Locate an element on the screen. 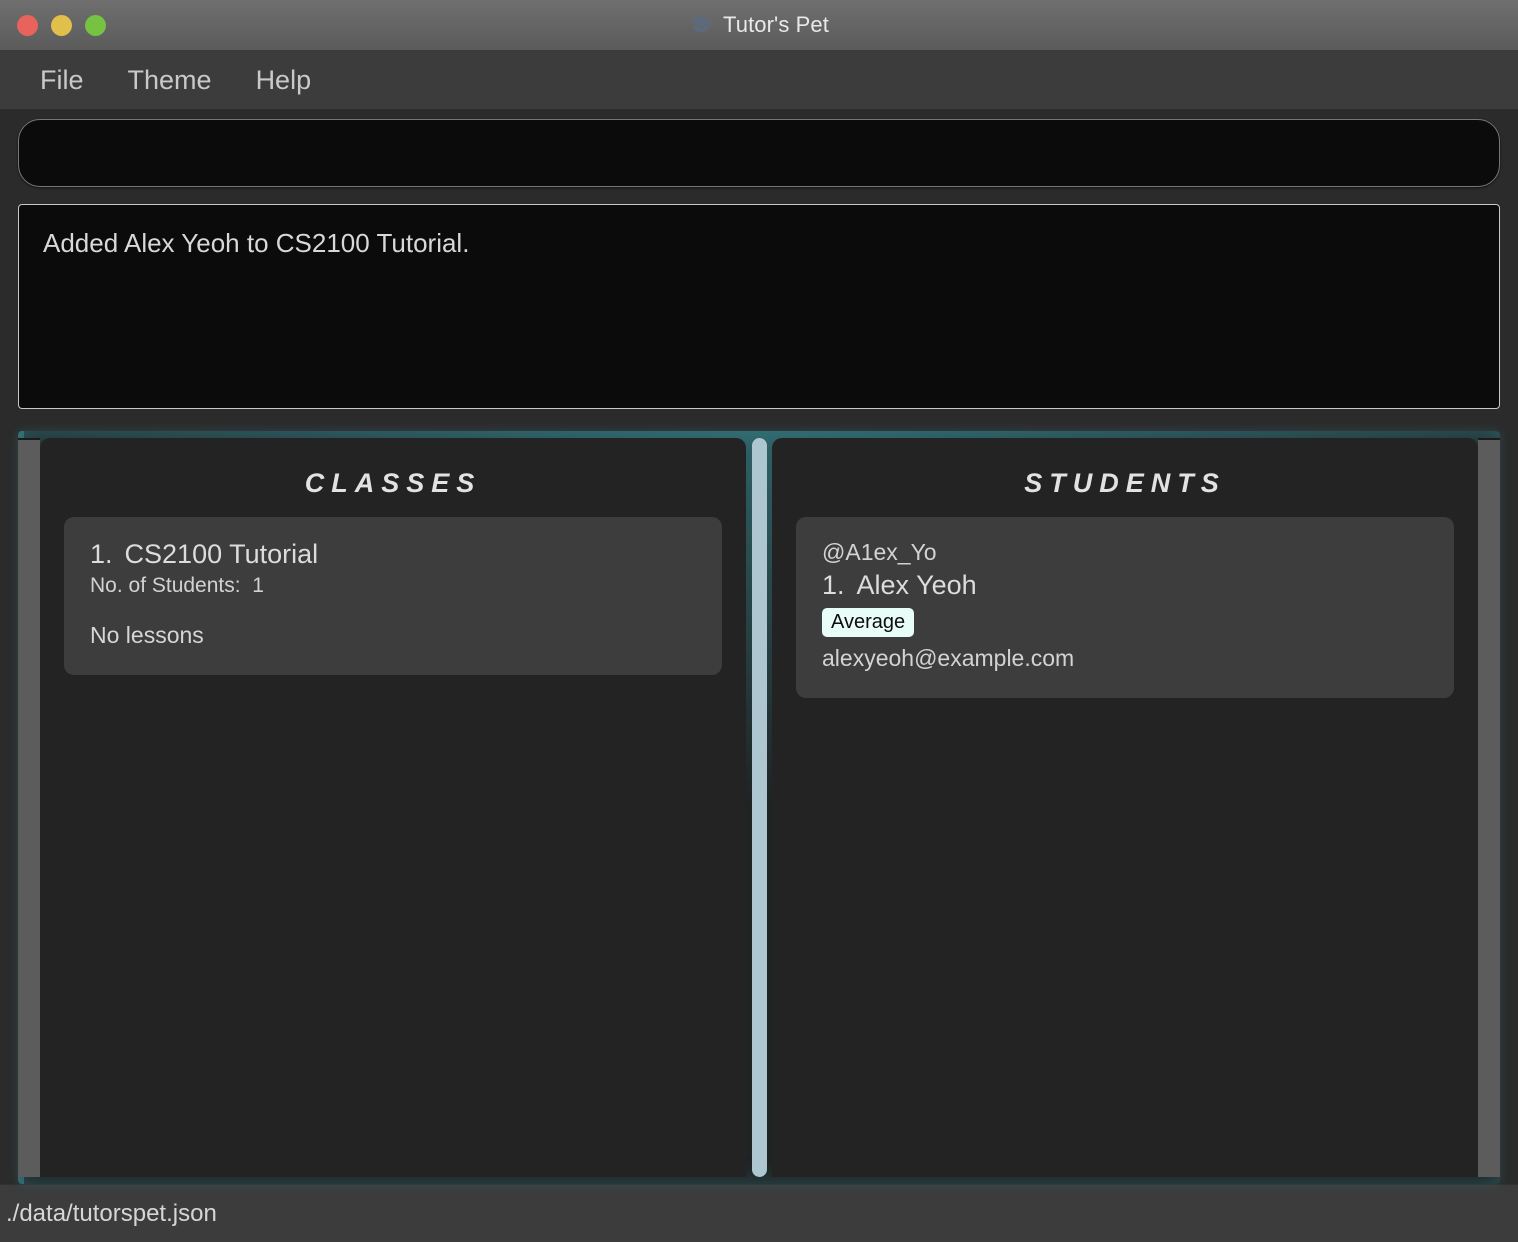 The height and width of the screenshot is (1242, 1518). title-bar: Tutor's Pet is located at coordinates (759, 25).